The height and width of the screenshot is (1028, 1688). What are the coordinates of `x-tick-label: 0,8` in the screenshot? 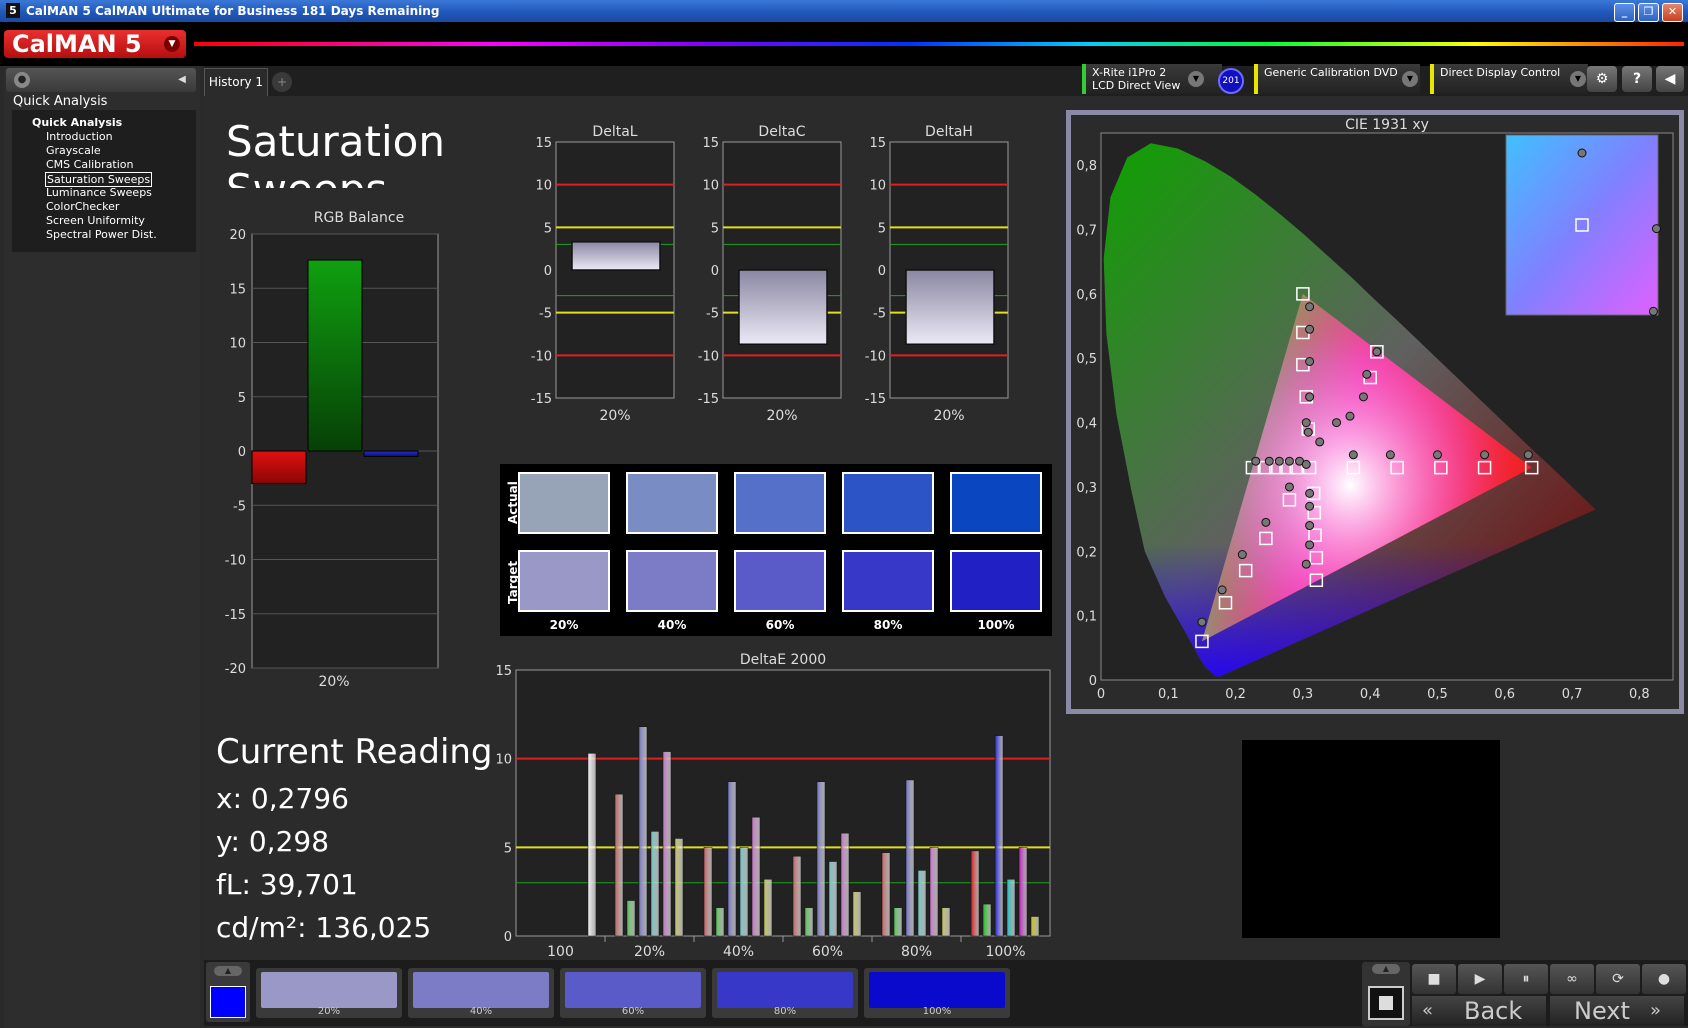 It's located at (1639, 694).